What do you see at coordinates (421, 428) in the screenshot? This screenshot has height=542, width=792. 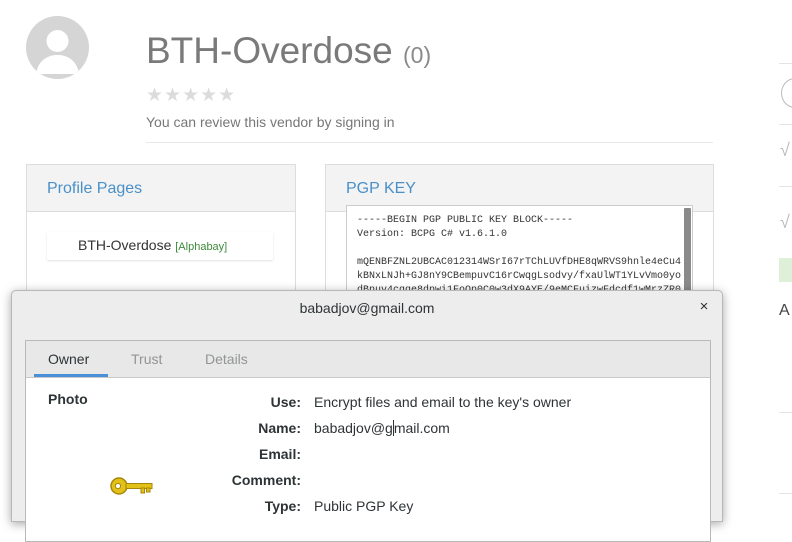 I see `name-value-end: mail.com` at bounding box center [421, 428].